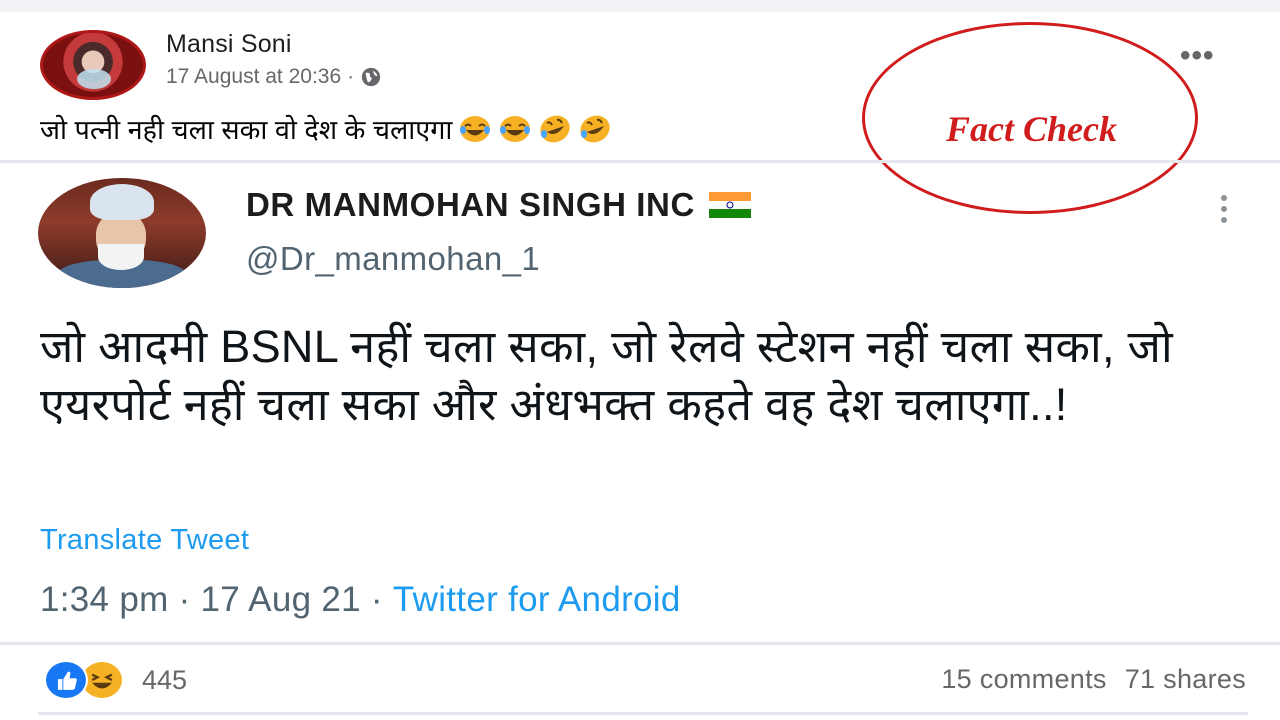 The height and width of the screenshot is (720, 1280). What do you see at coordinates (729, 205) in the screenshot?
I see `india-flag-icon` at bounding box center [729, 205].